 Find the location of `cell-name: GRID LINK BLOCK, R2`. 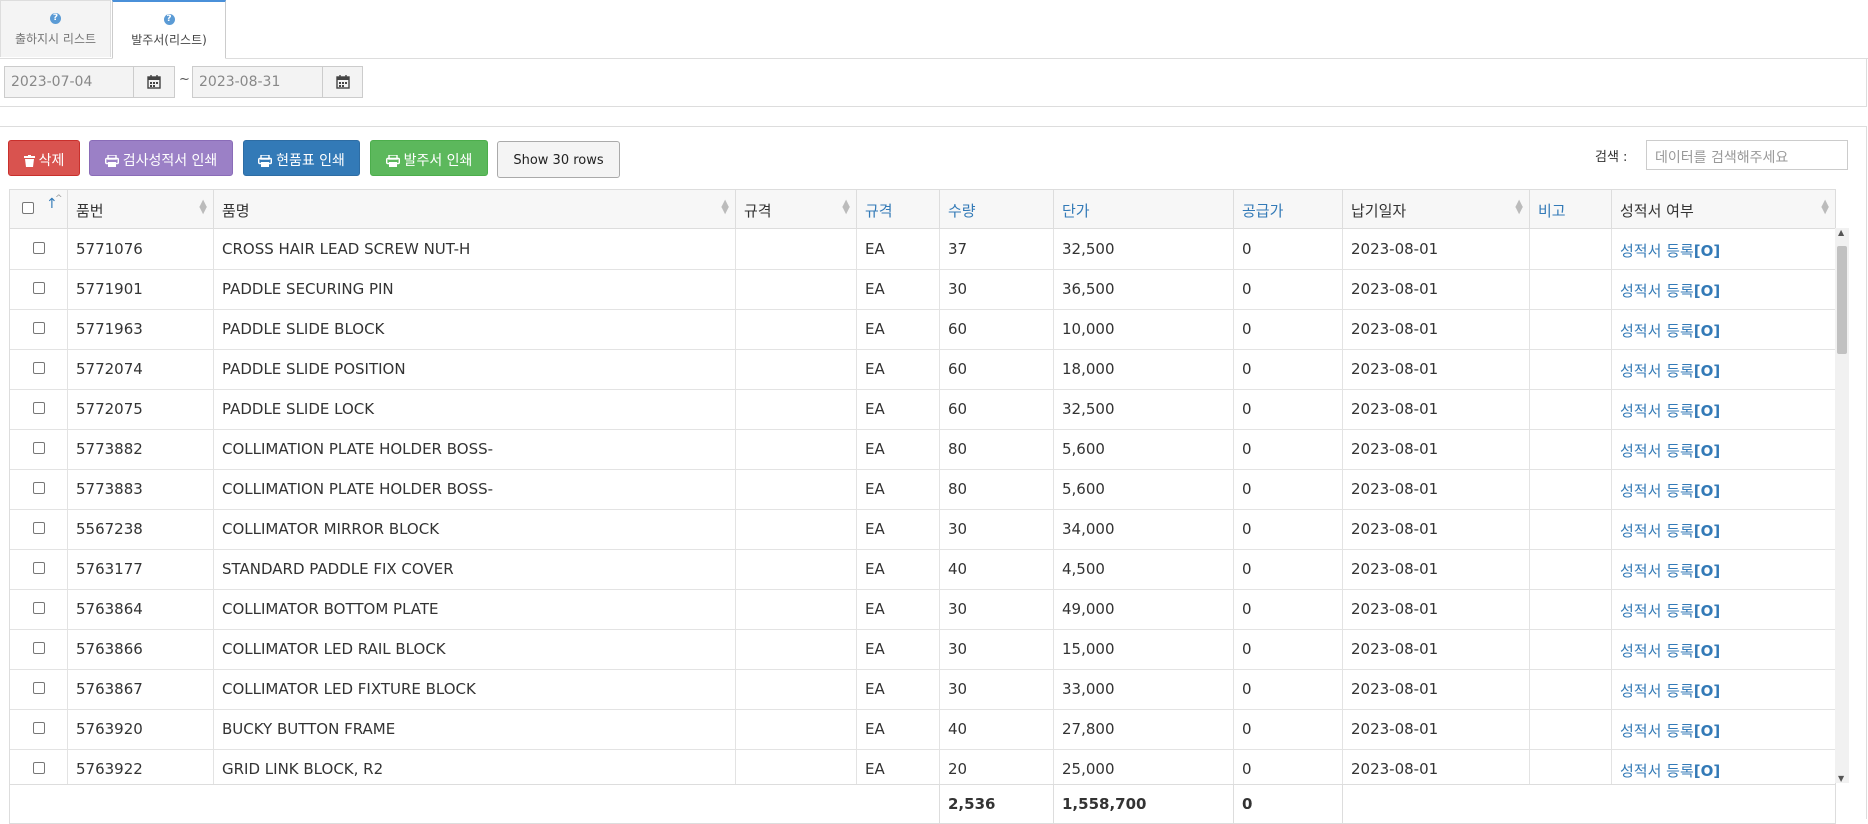

cell-name: GRID LINK BLOCK, R2 is located at coordinates (475, 766).